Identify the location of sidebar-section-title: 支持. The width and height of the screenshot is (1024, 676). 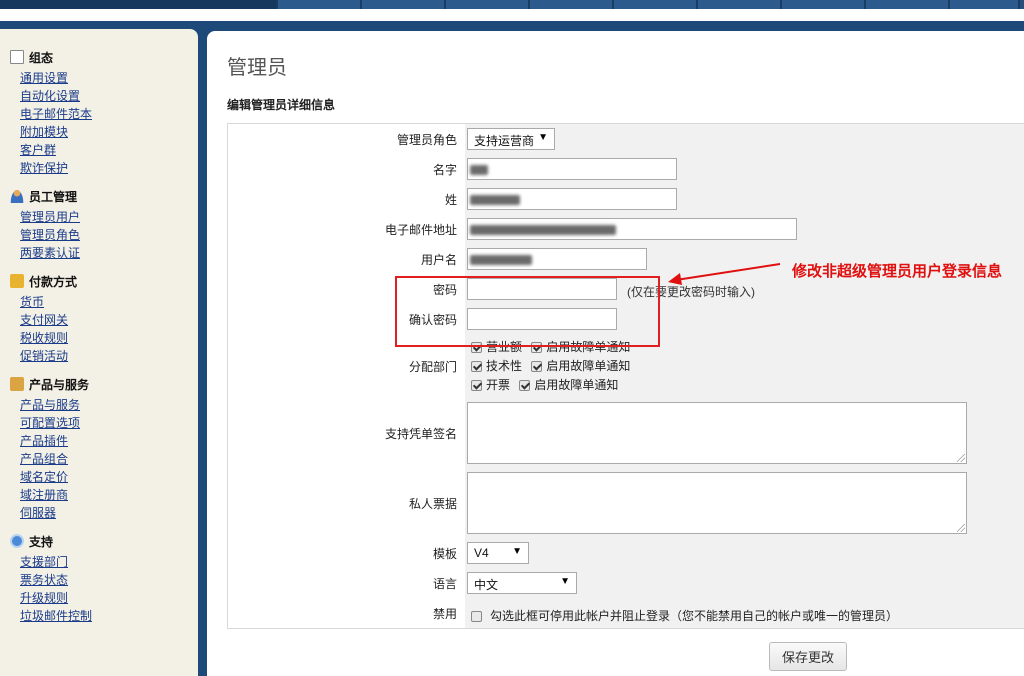
(41, 541).